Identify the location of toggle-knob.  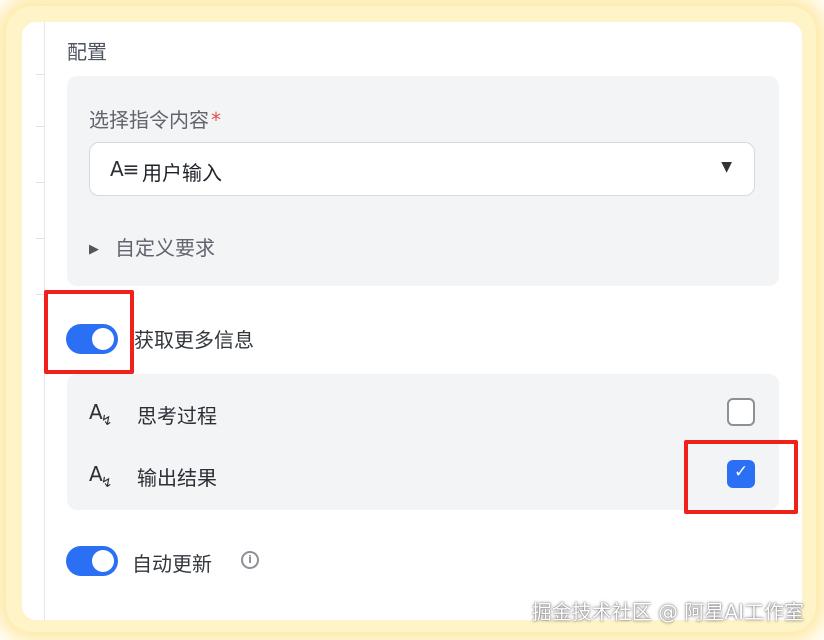
(103, 561).